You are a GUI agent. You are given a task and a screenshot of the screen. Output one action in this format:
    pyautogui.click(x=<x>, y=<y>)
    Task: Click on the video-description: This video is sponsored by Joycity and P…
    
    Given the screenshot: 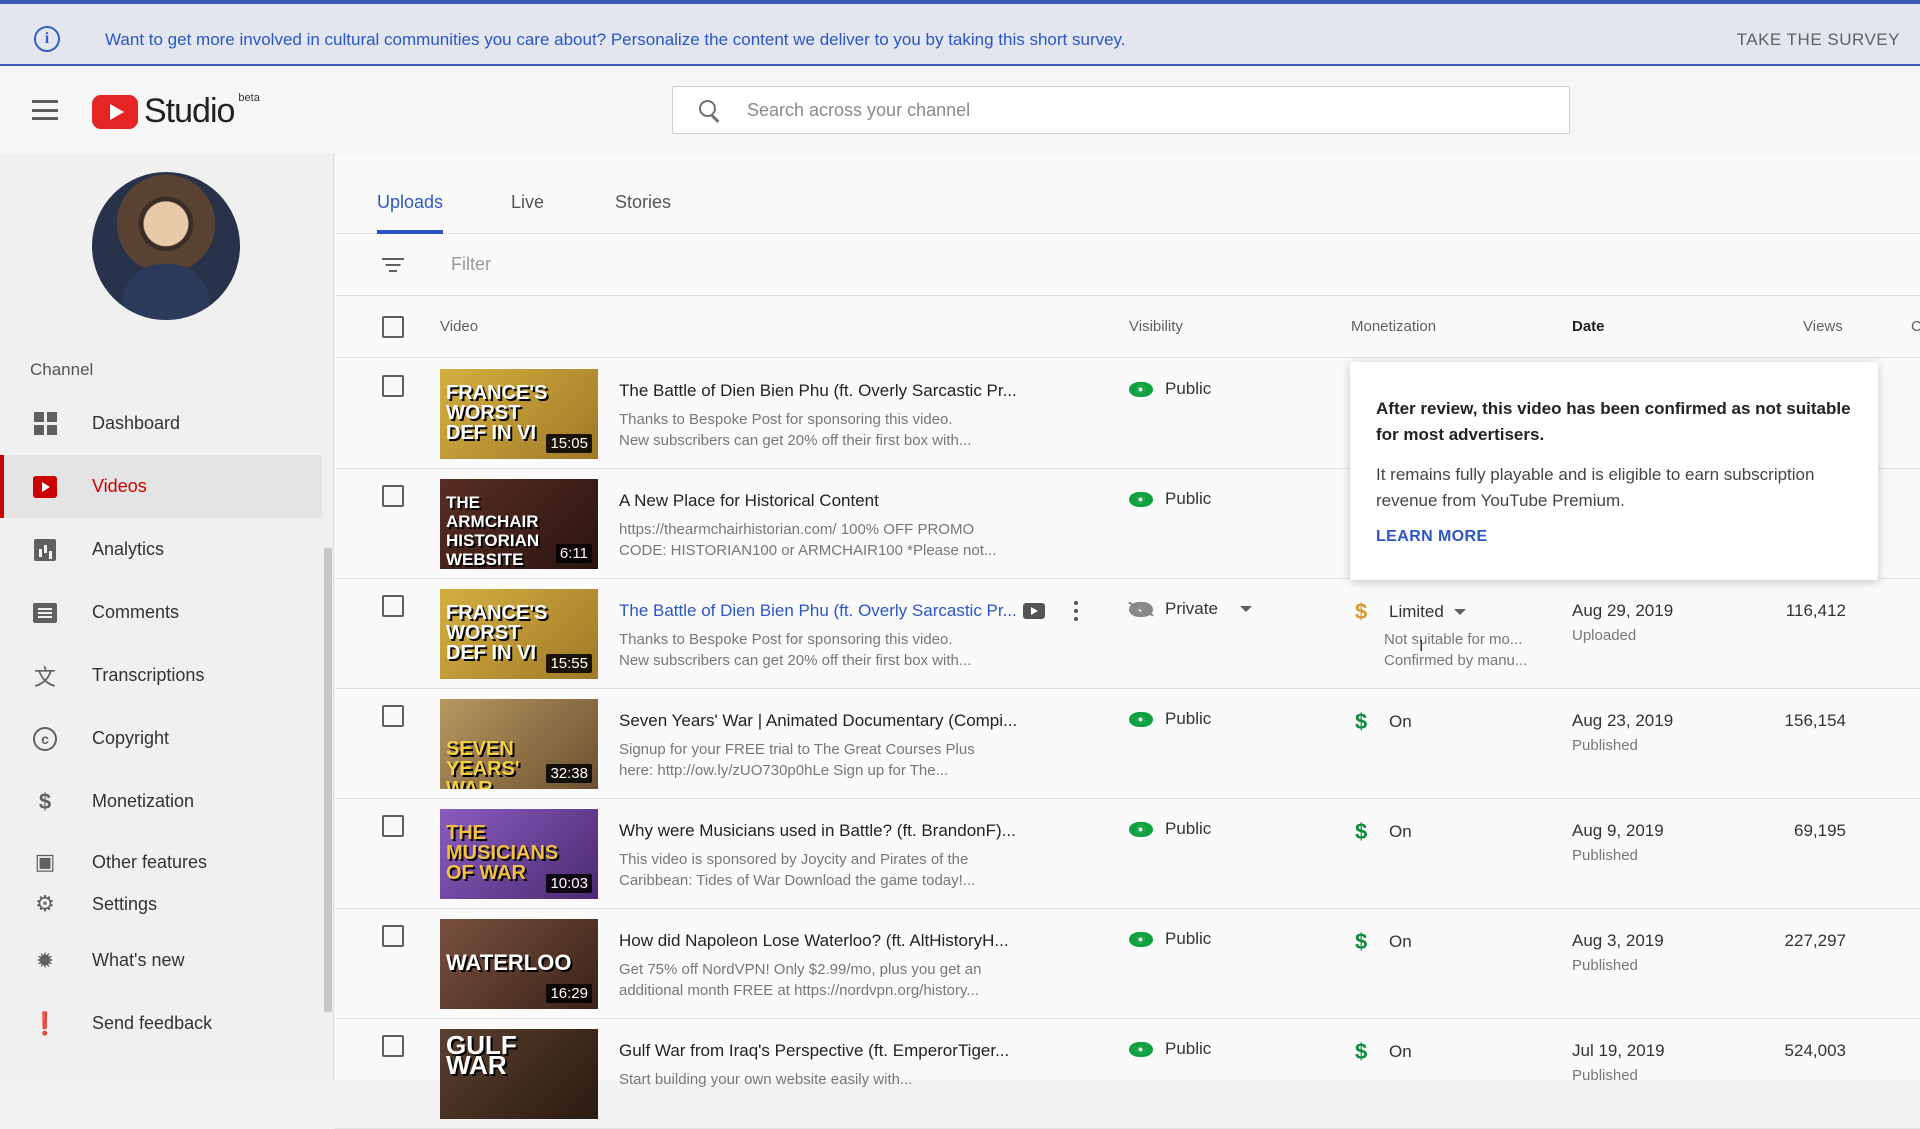 What is the action you would take?
    pyautogui.click(x=797, y=870)
    